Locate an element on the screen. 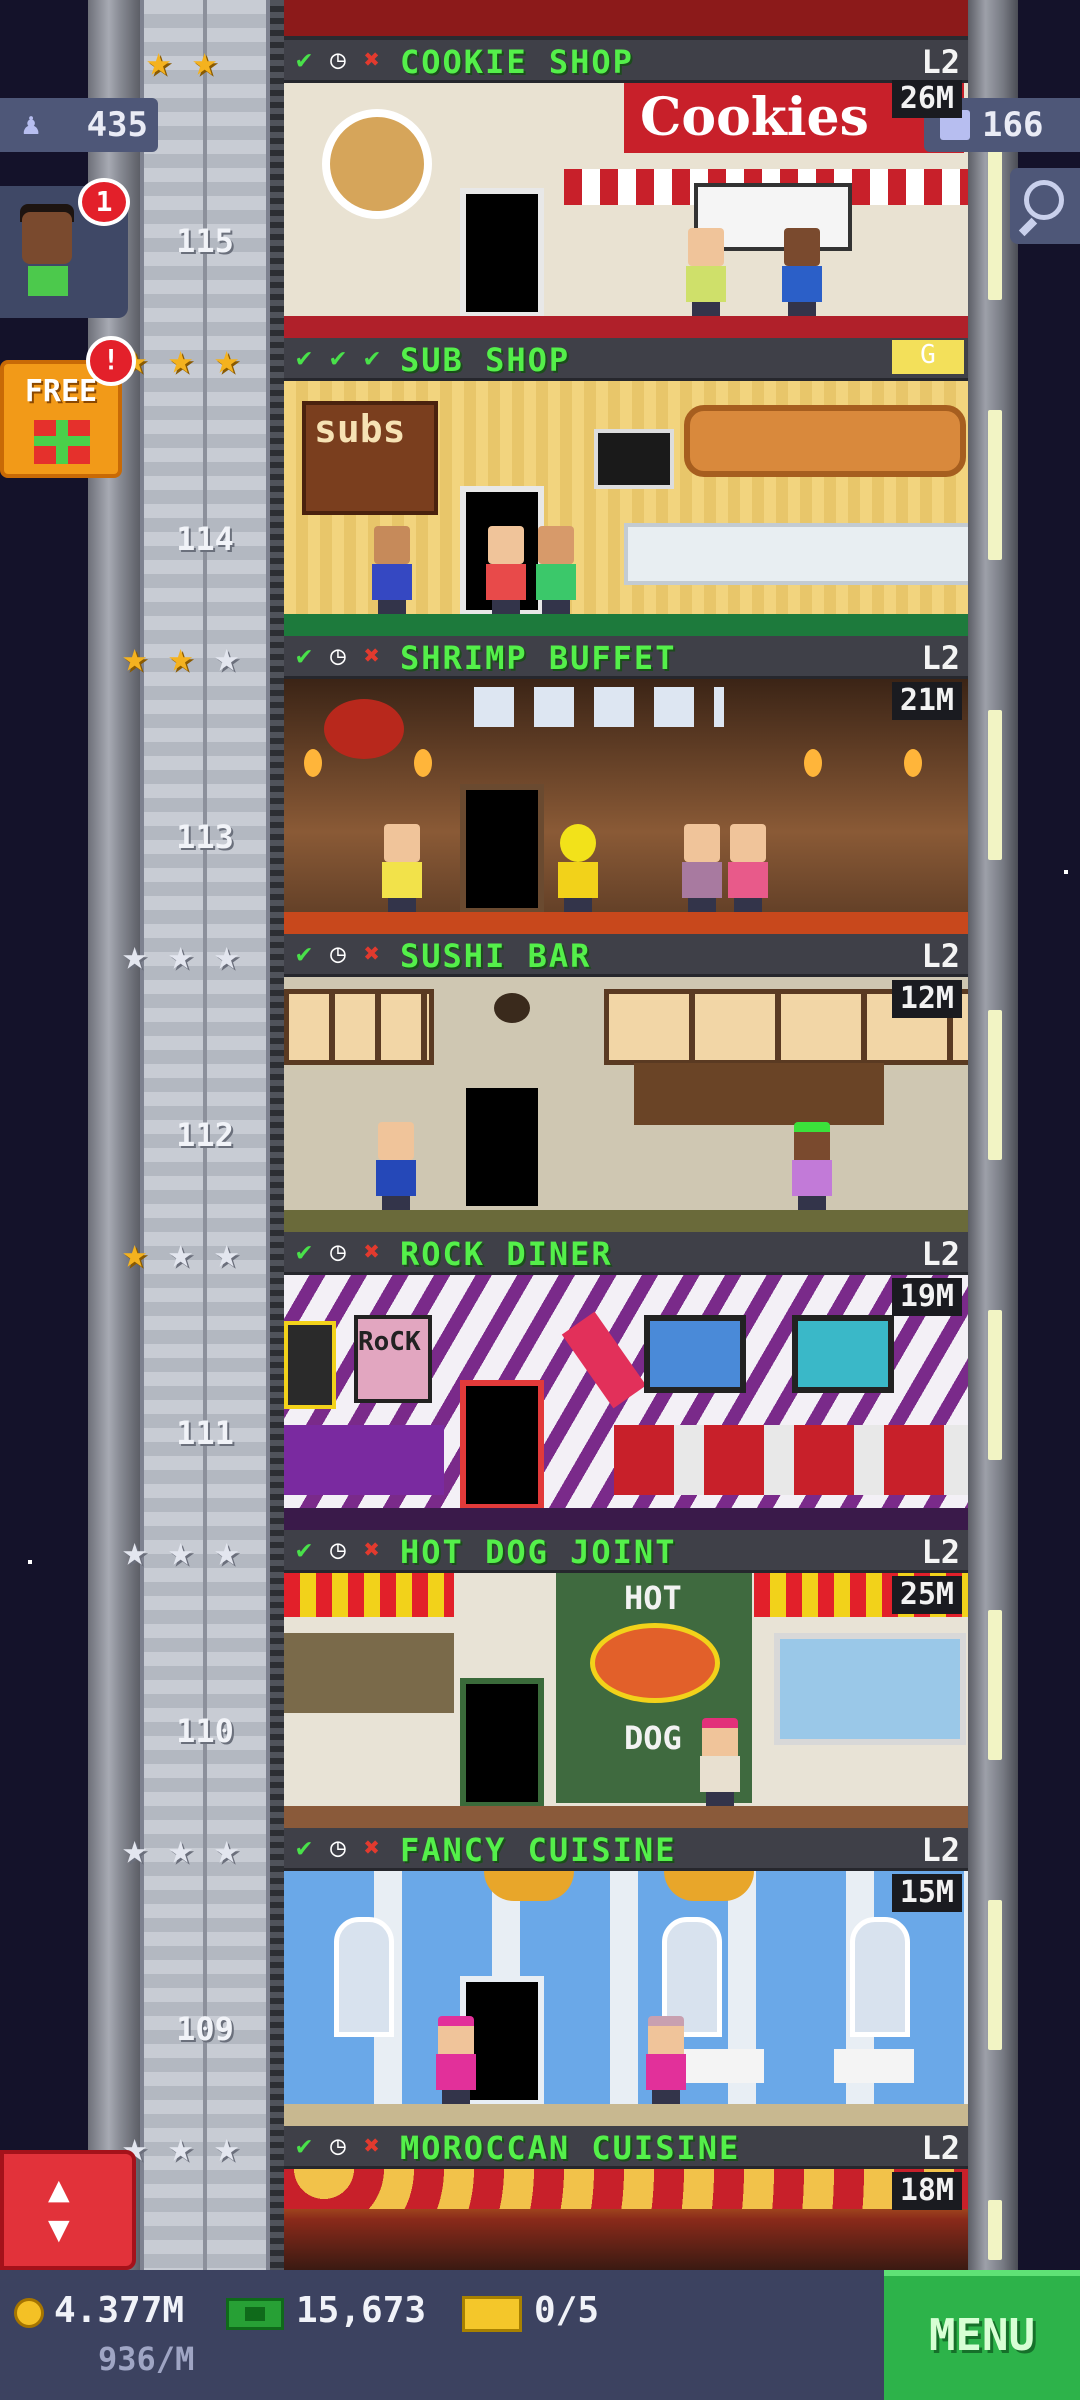  coins-value: 4.377M is located at coordinates (119, 2310).